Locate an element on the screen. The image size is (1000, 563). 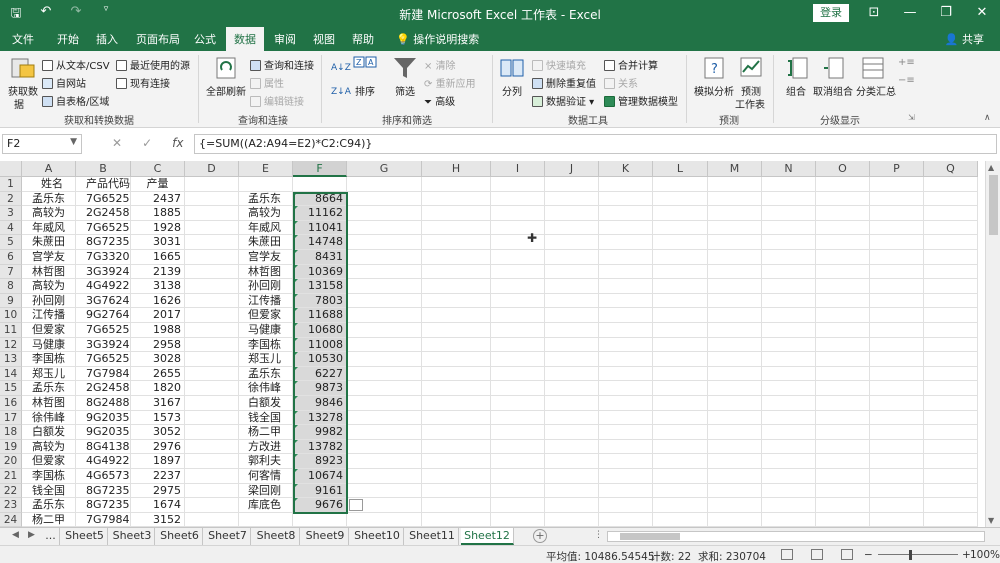
cell-e-15: 徐伟峰 is located at coordinates (266, 388).